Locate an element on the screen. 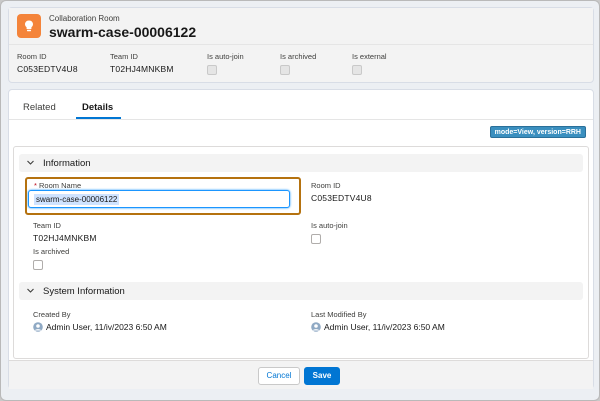  lightbulb-icon is located at coordinates (29, 26).